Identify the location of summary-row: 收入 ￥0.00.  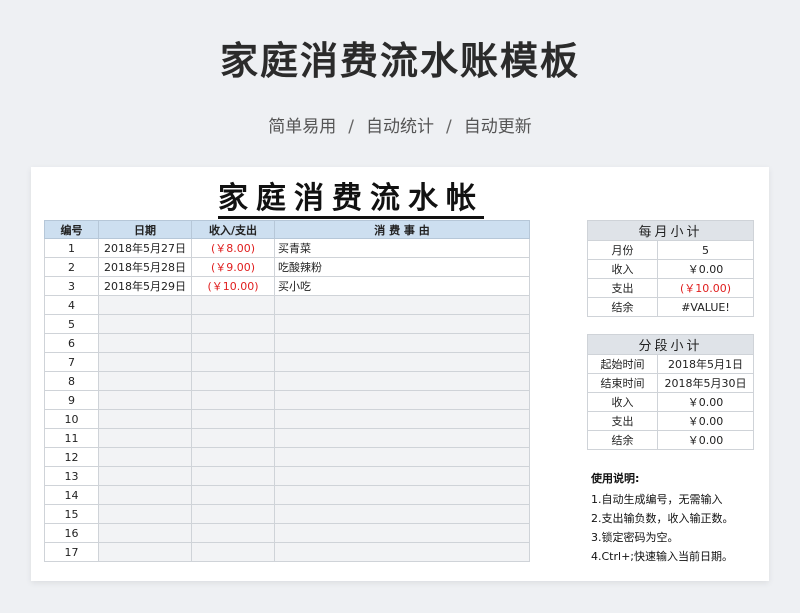
(670, 402).